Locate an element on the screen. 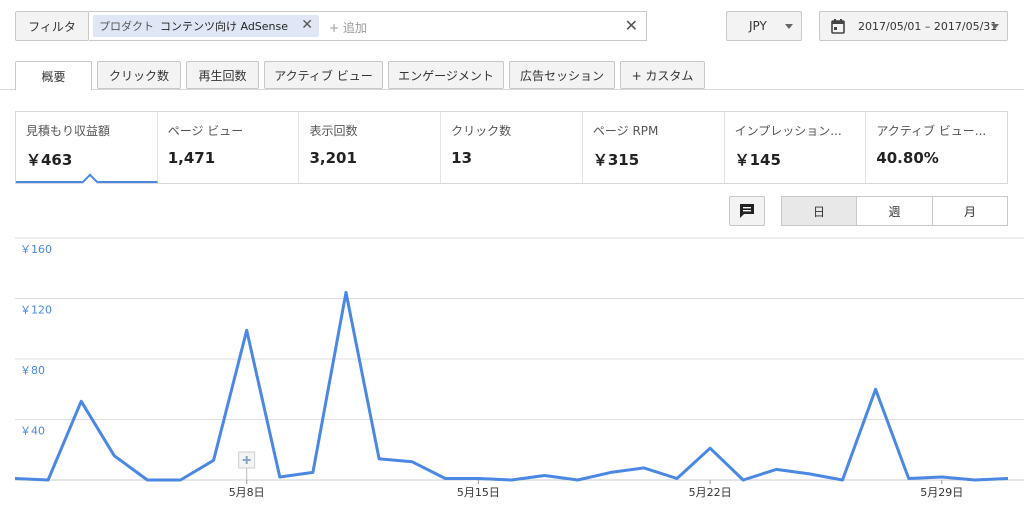  metric-label: ページ RPM is located at coordinates (625, 131).